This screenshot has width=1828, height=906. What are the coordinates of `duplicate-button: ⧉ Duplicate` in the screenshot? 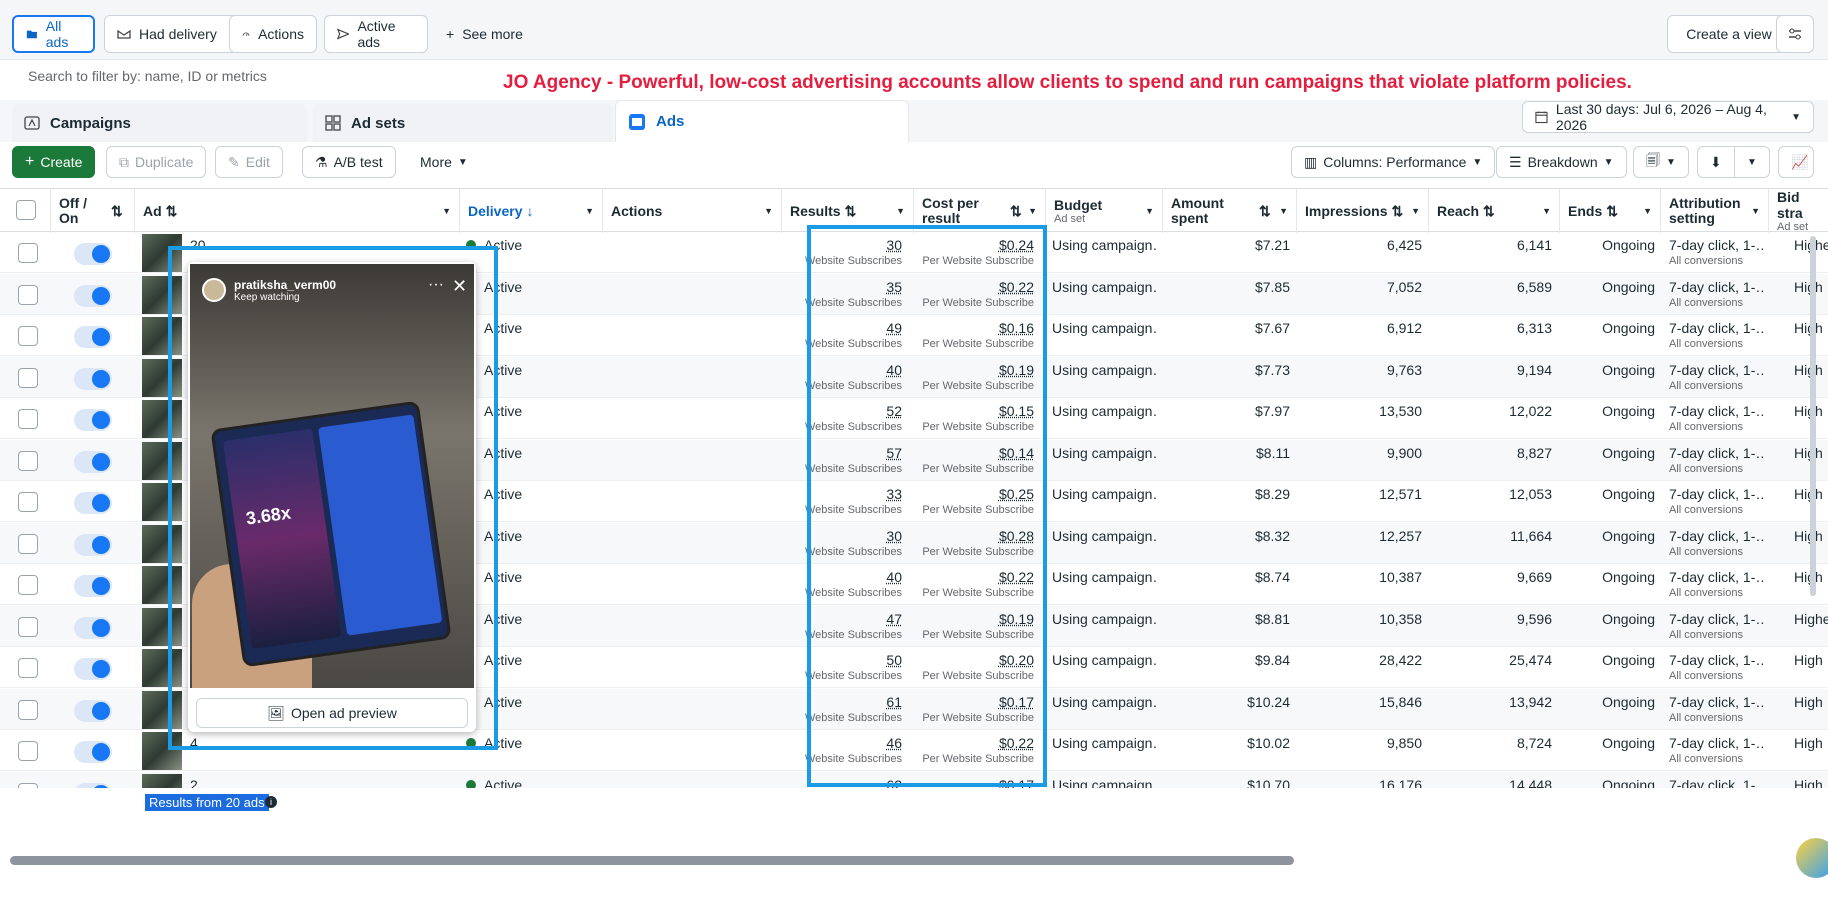 It's located at (156, 162).